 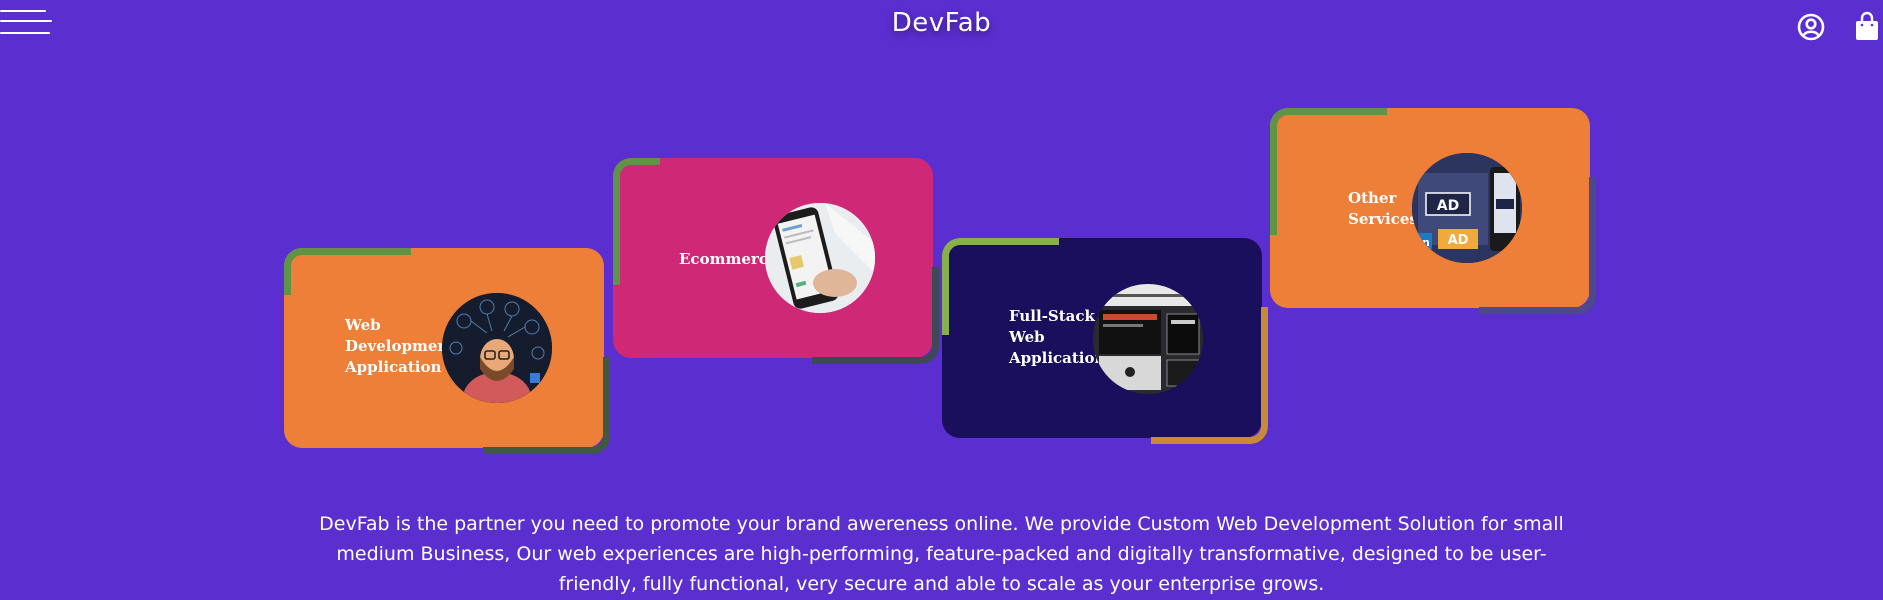 What do you see at coordinates (1467, 208) in the screenshot?
I see `online-ads-image: AD AD in` at bounding box center [1467, 208].